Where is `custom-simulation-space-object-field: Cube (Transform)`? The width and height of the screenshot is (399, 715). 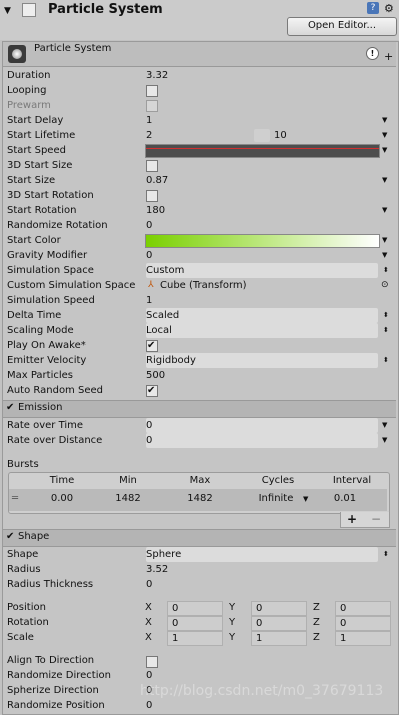 custom-simulation-space-object-field: Cube (Transform) is located at coordinates (203, 285).